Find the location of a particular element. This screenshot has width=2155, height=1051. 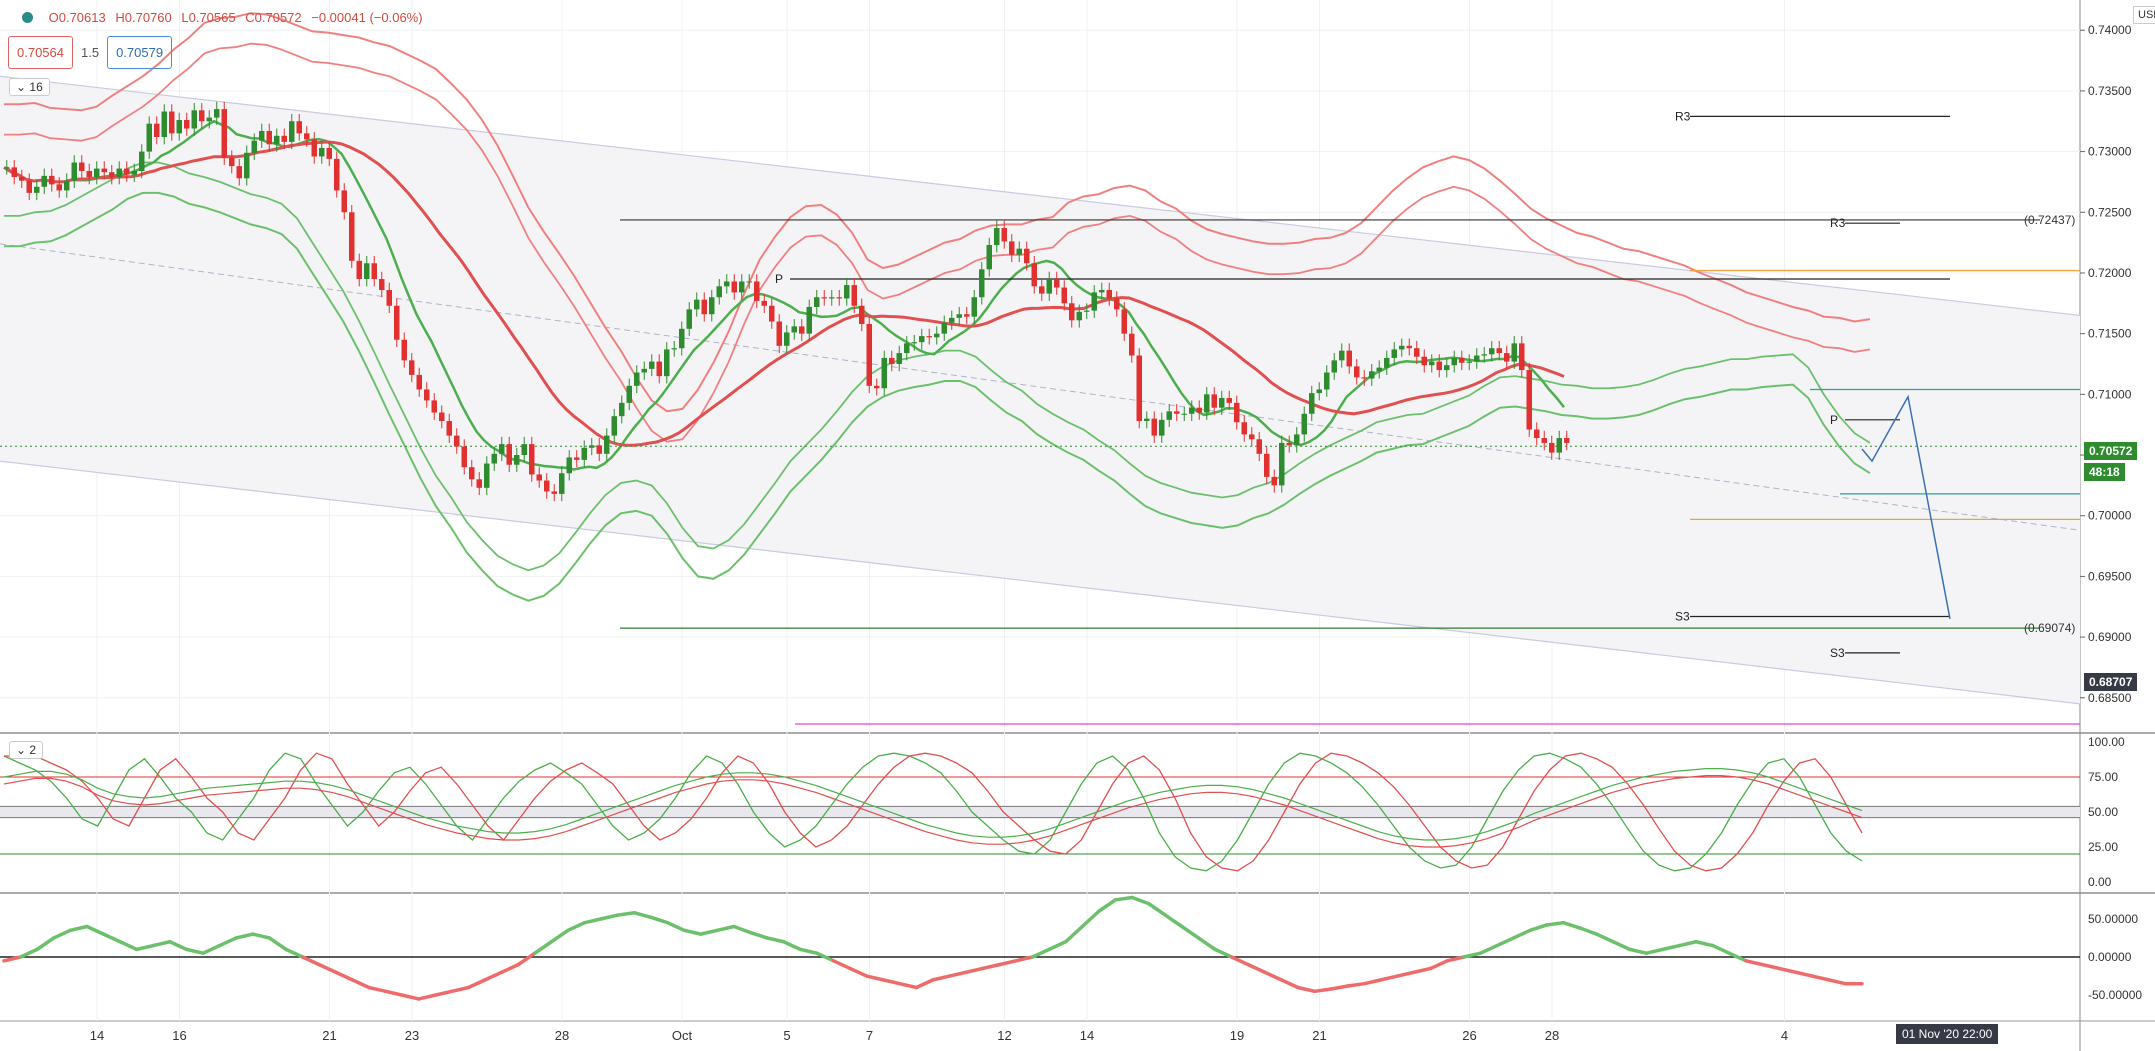

osc-tick-label: 50.00 is located at coordinates (2103, 812).